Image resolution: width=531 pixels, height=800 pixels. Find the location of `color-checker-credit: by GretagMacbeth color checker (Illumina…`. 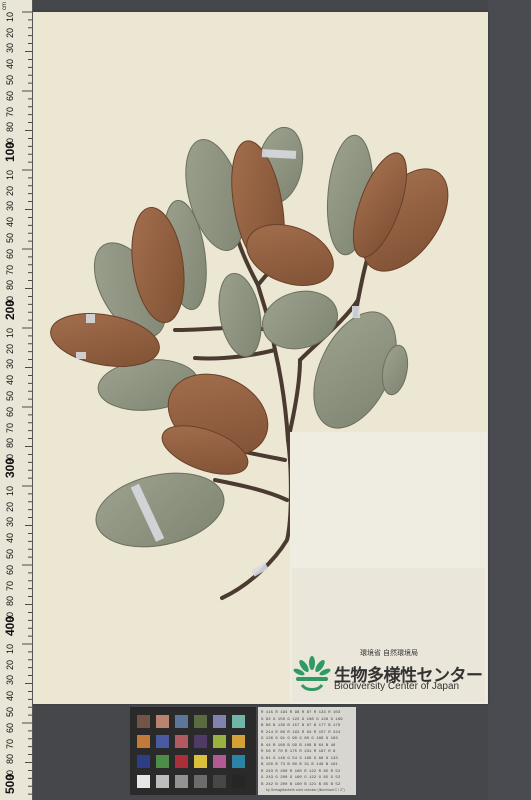

color-checker-credit: by GretagMacbeth color checker (Illumina… is located at coordinates (305, 790).